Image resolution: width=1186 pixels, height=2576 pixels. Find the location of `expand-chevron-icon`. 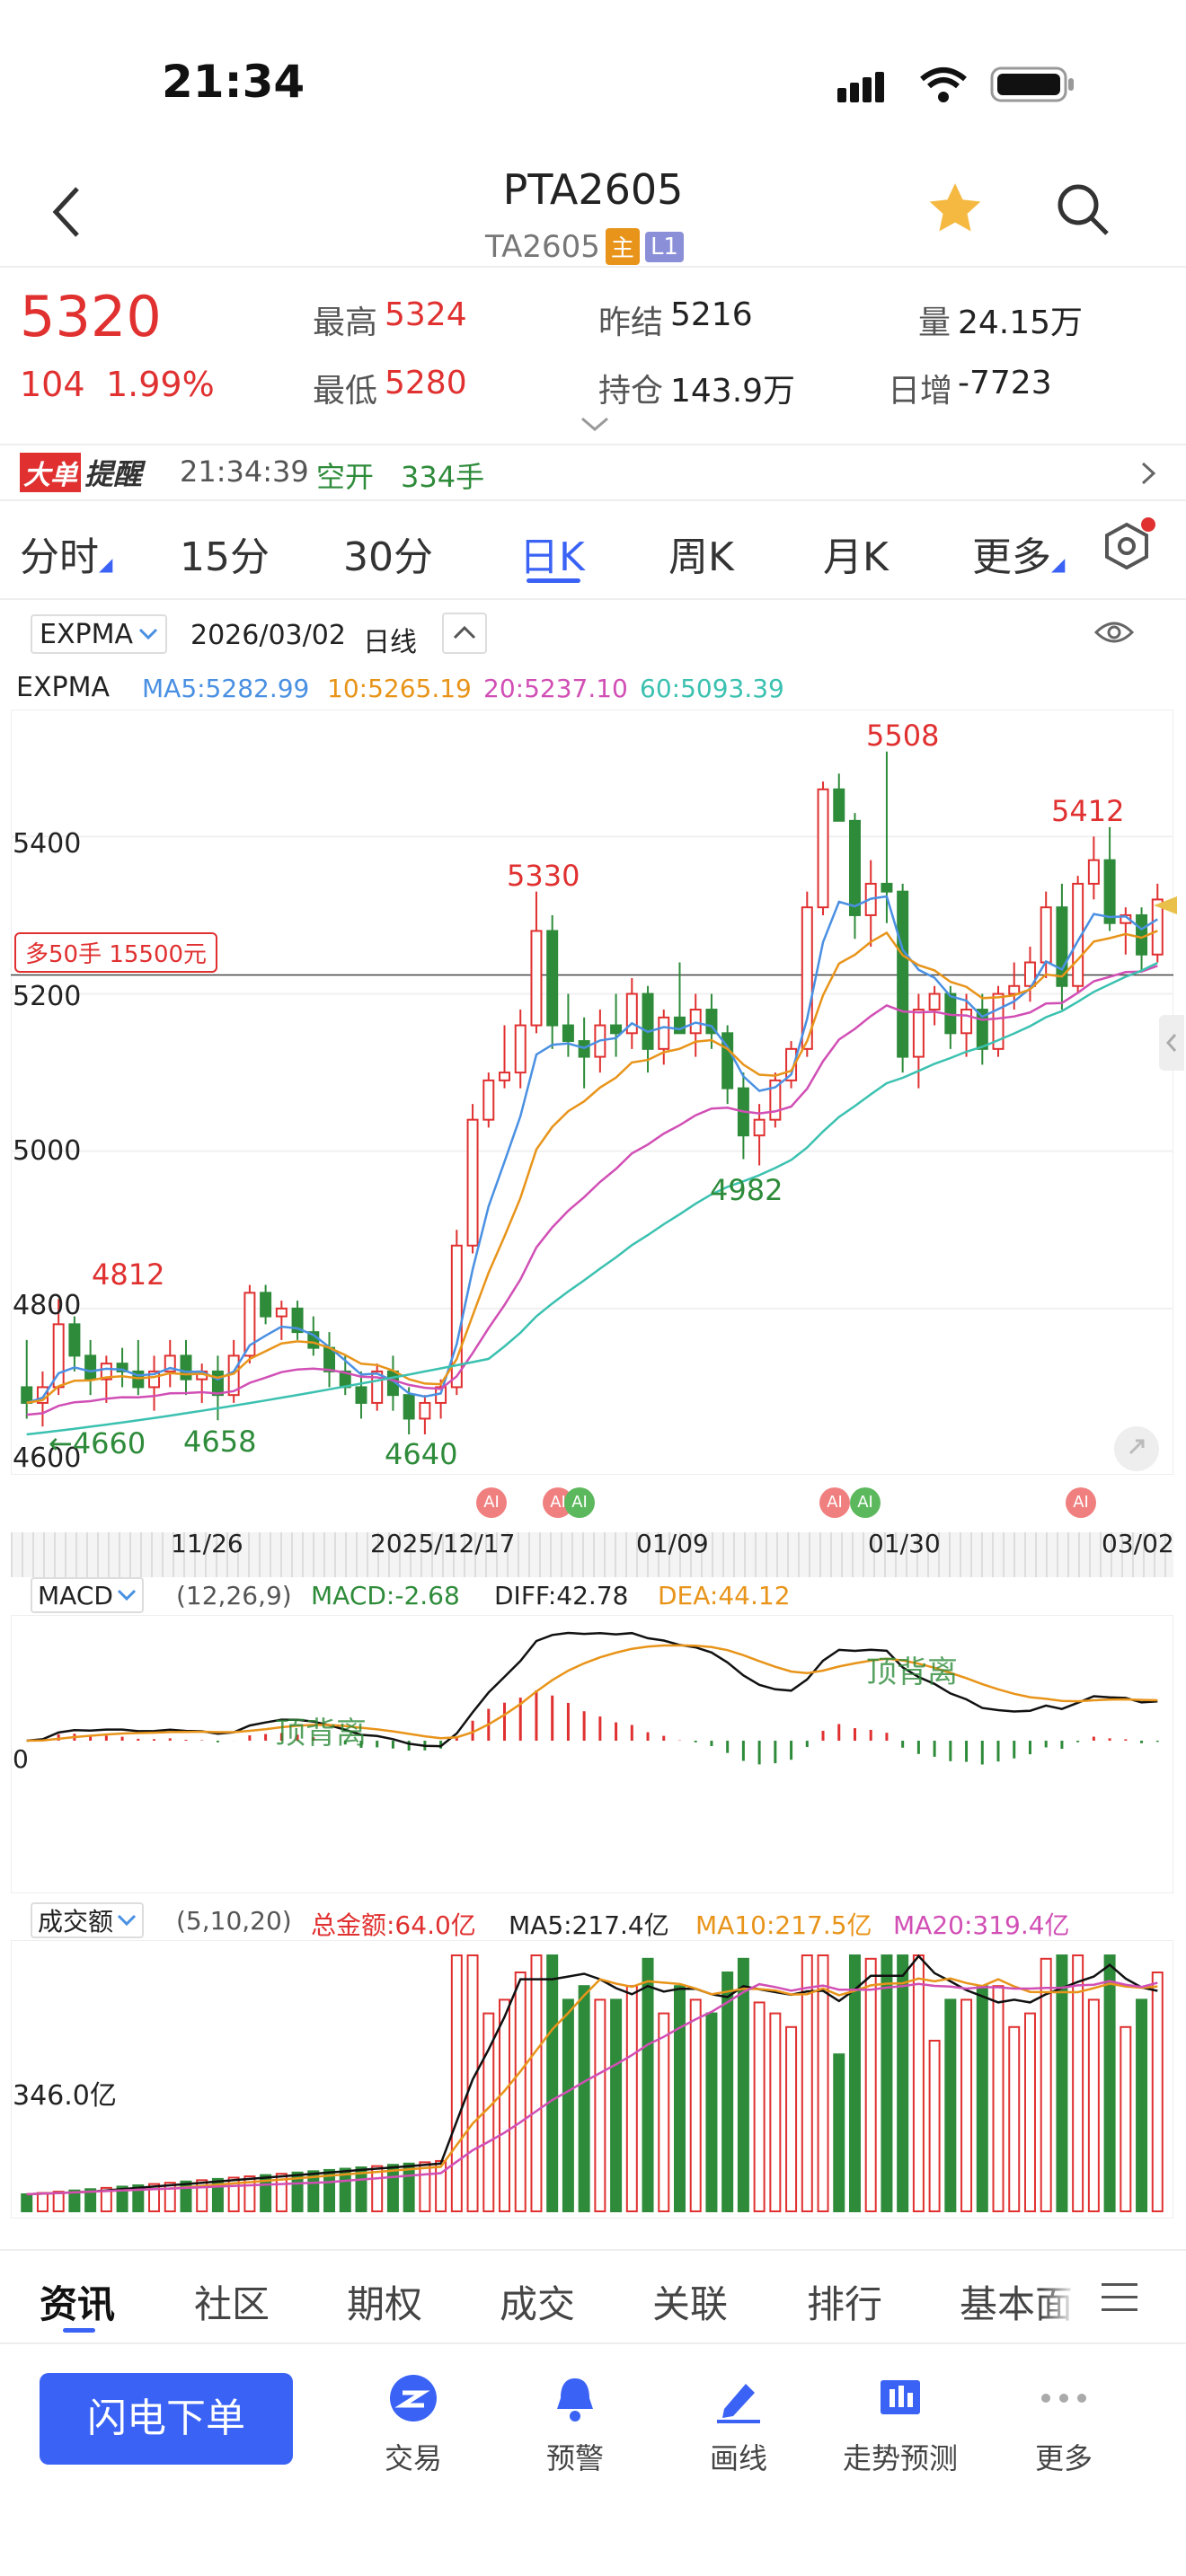

expand-chevron-icon is located at coordinates (595, 424).